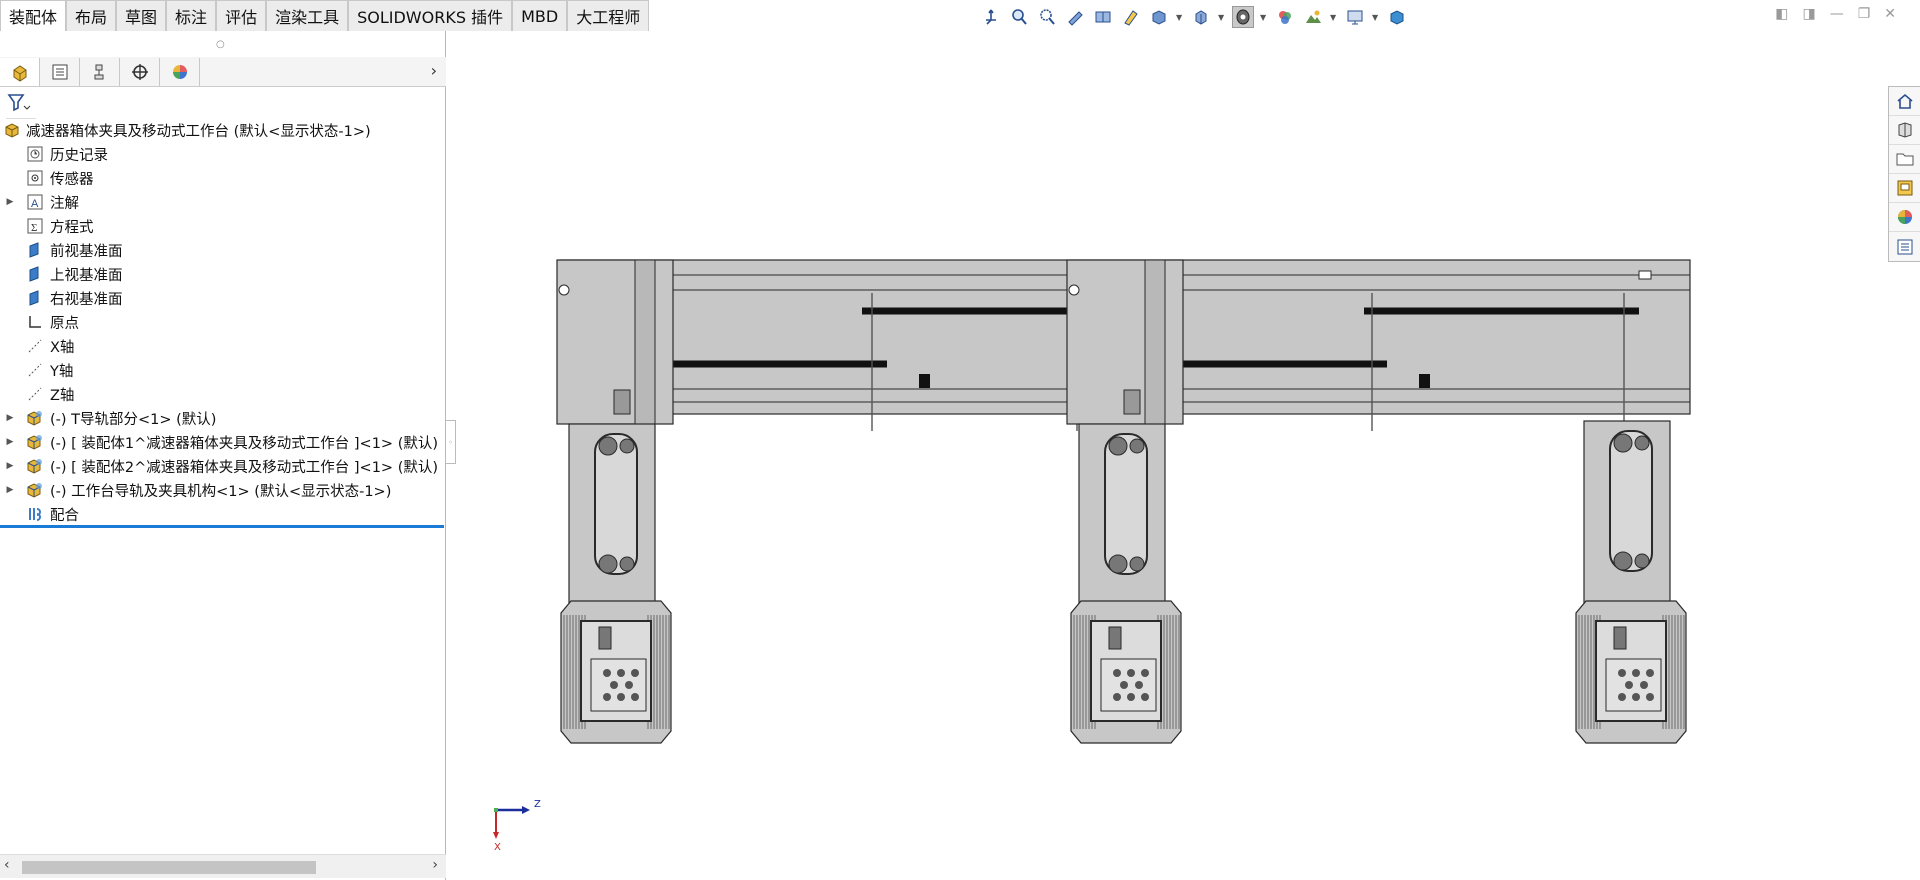 This screenshot has width=1920, height=880. What do you see at coordinates (1075, 17) in the screenshot?
I see `previous-view-icon` at bounding box center [1075, 17].